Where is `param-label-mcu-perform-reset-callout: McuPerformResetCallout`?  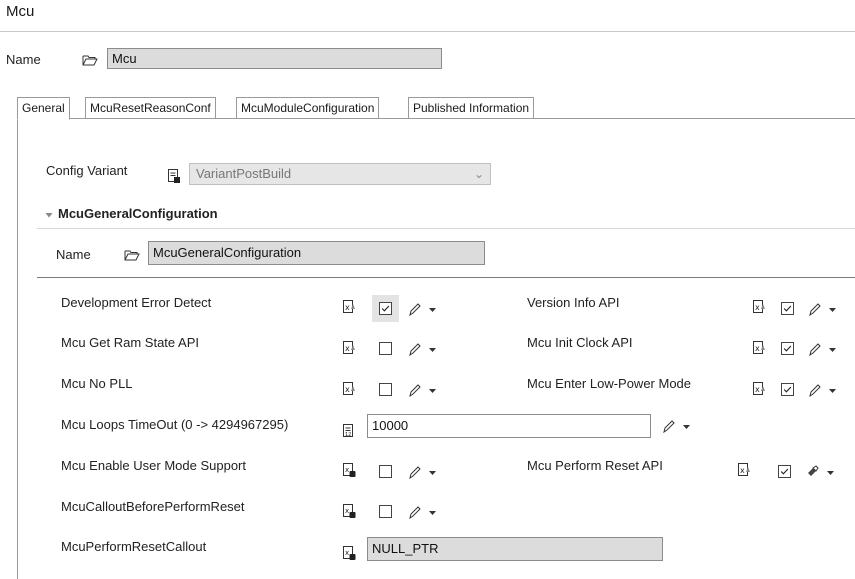 param-label-mcu-perform-reset-callout: McuPerformResetCallout is located at coordinates (134, 546).